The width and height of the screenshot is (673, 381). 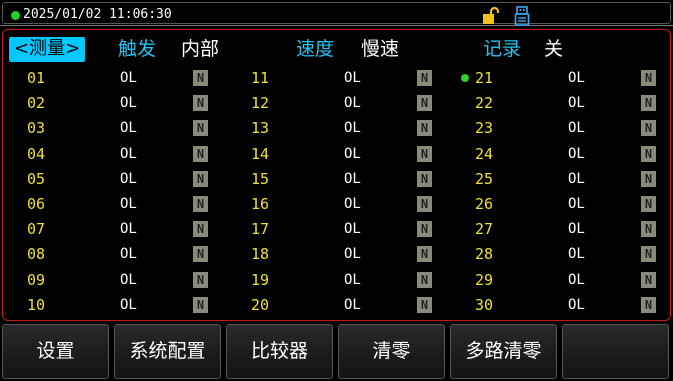 I want to click on channel-number: 24, so click(x=484, y=153).